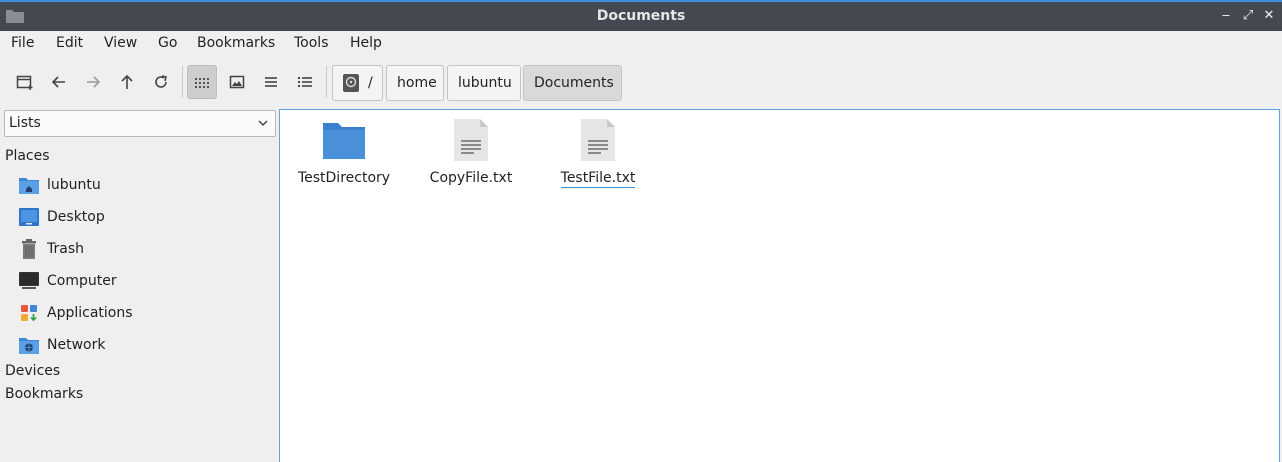 The width and height of the screenshot is (1282, 462). I want to click on sidebar-item-label: Network, so click(76, 345).